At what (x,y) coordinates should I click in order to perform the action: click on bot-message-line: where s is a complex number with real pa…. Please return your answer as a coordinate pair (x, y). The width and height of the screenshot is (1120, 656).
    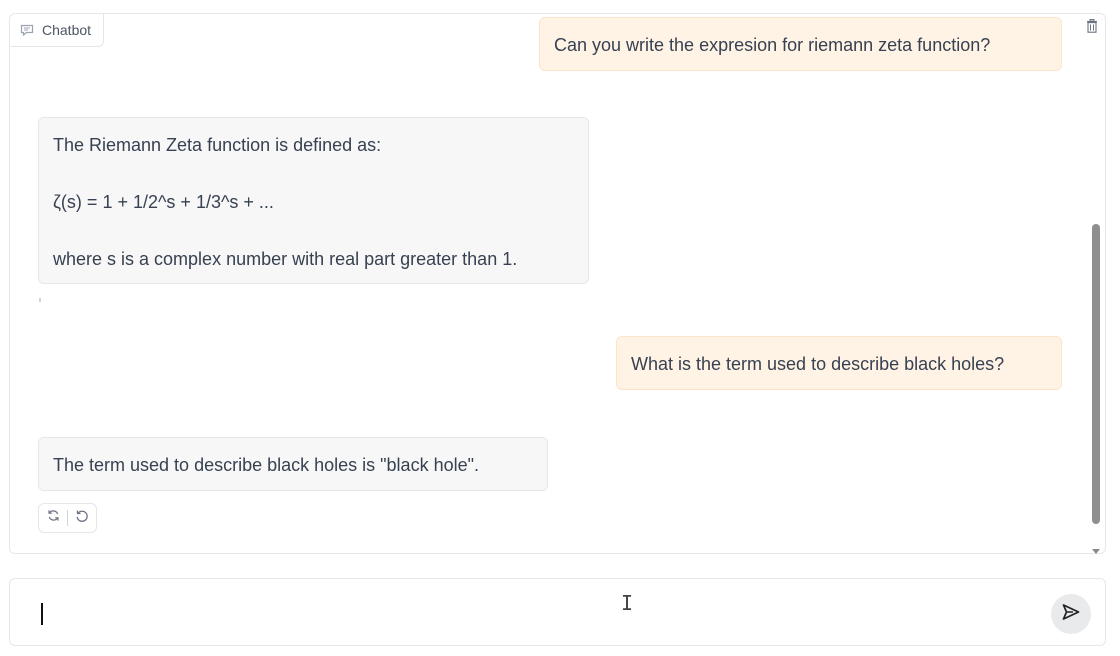
    Looking at the image, I should click on (285, 259).